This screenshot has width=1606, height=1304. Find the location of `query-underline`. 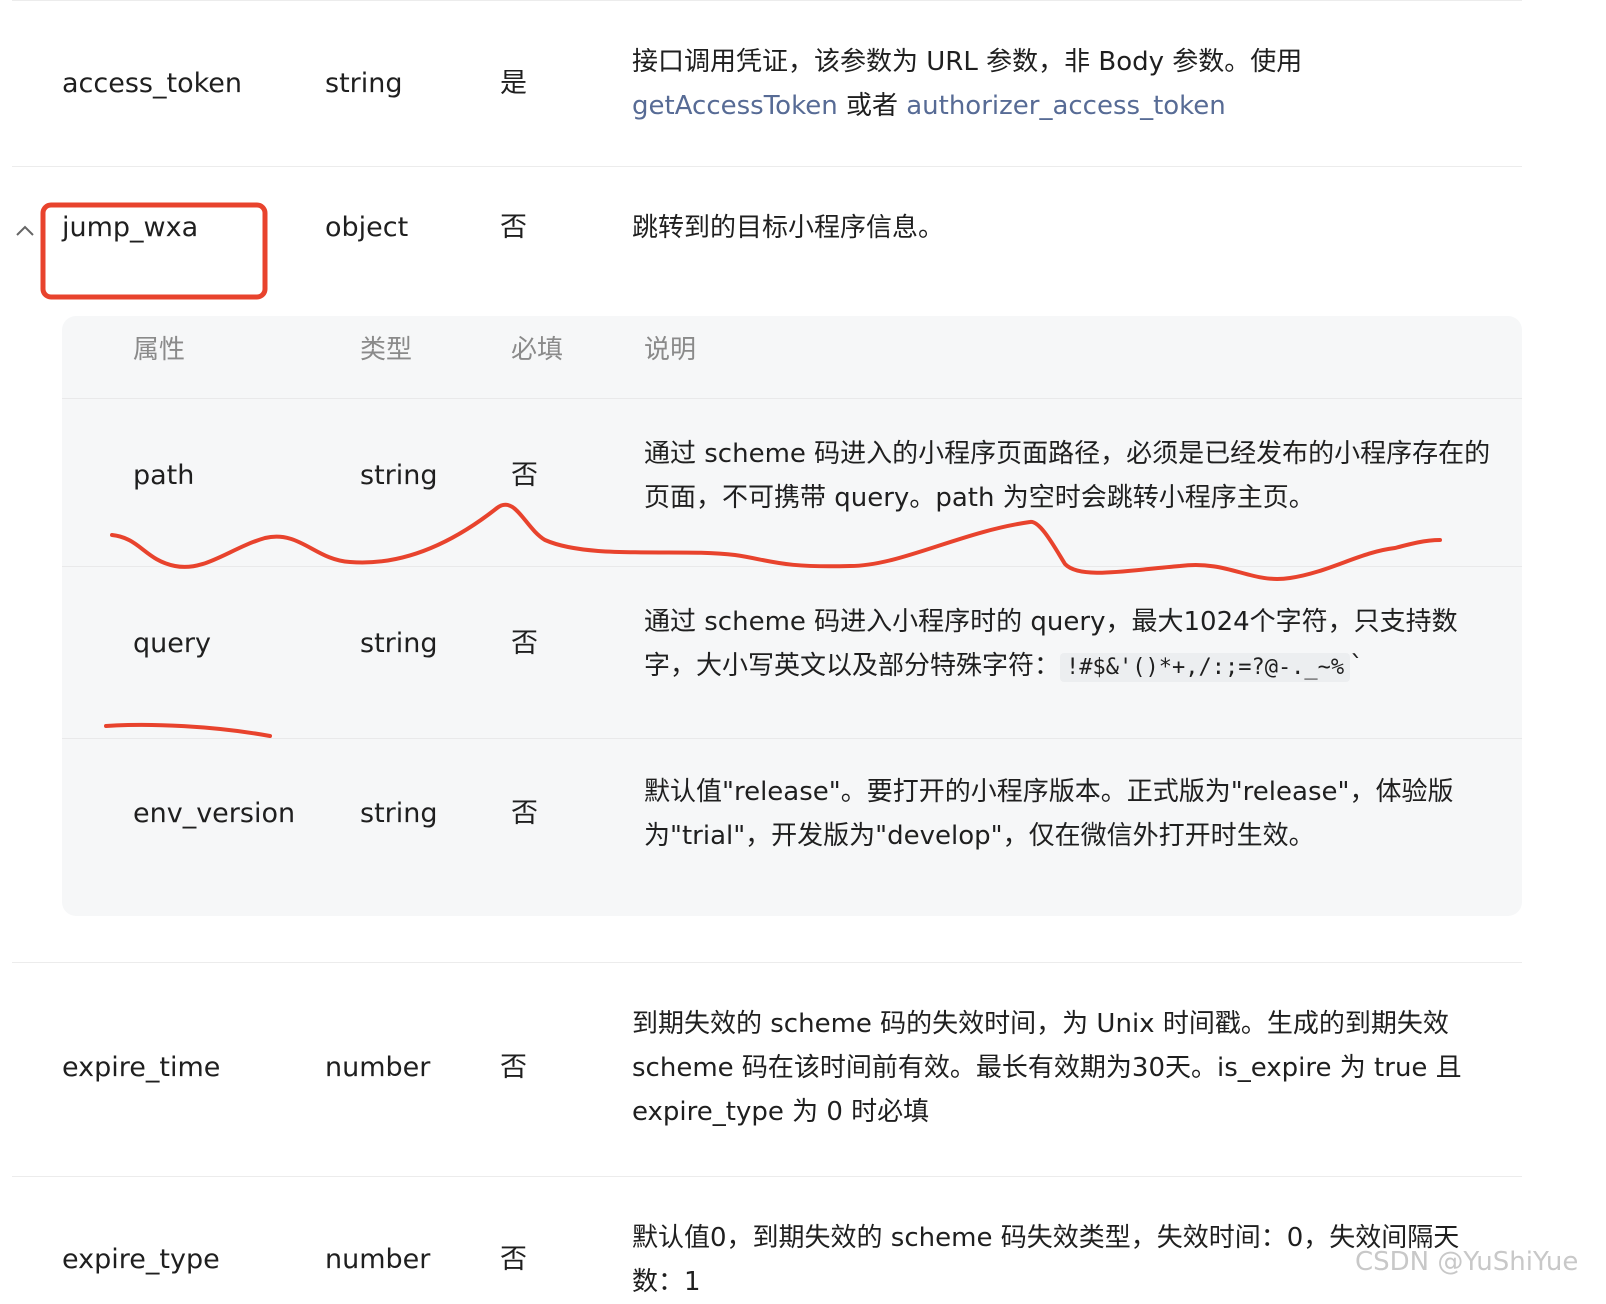

query-underline is located at coordinates (188, 730).